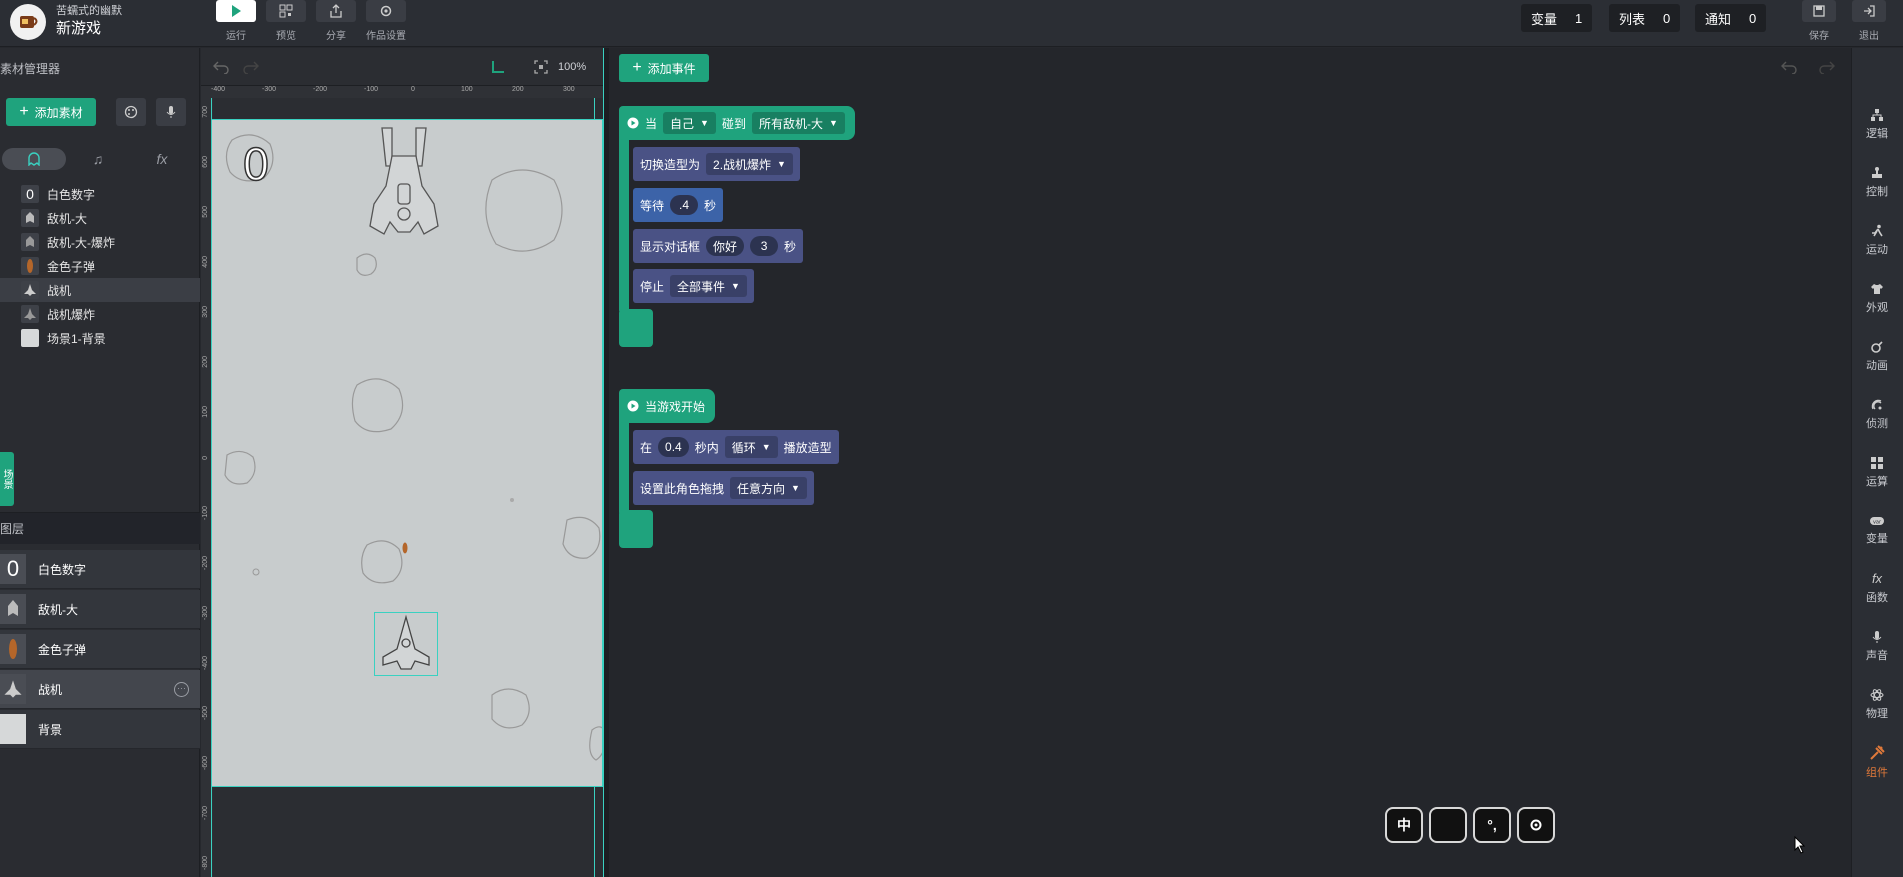 The width and height of the screenshot is (1903, 877). I want to click on ruler-tick: 300, so click(569, 89).